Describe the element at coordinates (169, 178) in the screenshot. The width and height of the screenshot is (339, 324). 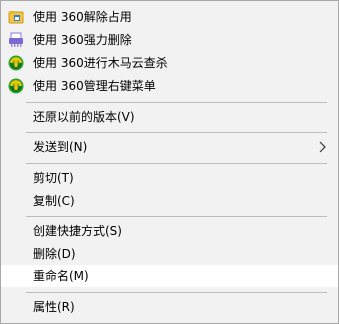
I see `menu-item-cut: 剪切(T)` at that location.